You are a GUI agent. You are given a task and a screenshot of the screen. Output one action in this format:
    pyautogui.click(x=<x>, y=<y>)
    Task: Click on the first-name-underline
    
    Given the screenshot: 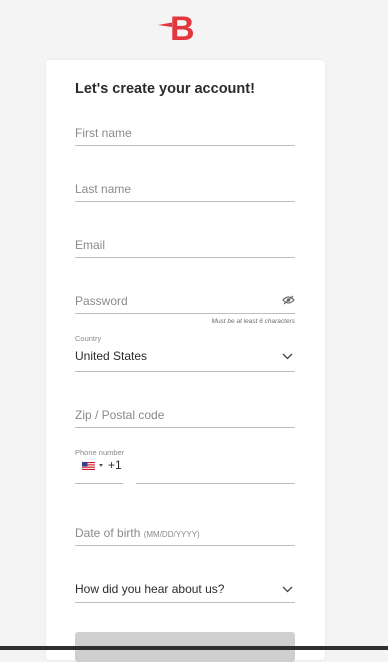 What is the action you would take?
    pyautogui.click(x=185, y=145)
    